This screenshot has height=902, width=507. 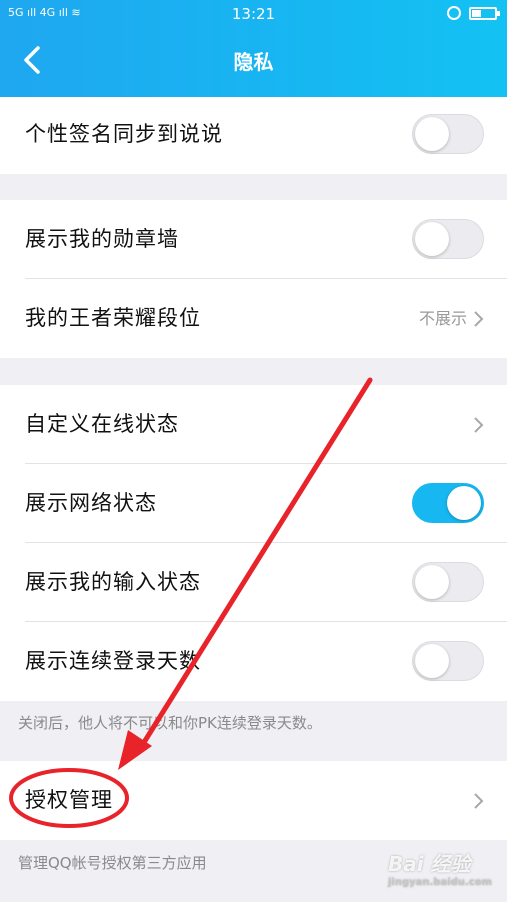 What do you see at coordinates (448, 134) in the screenshot?
I see `signature-sync-toggle` at bounding box center [448, 134].